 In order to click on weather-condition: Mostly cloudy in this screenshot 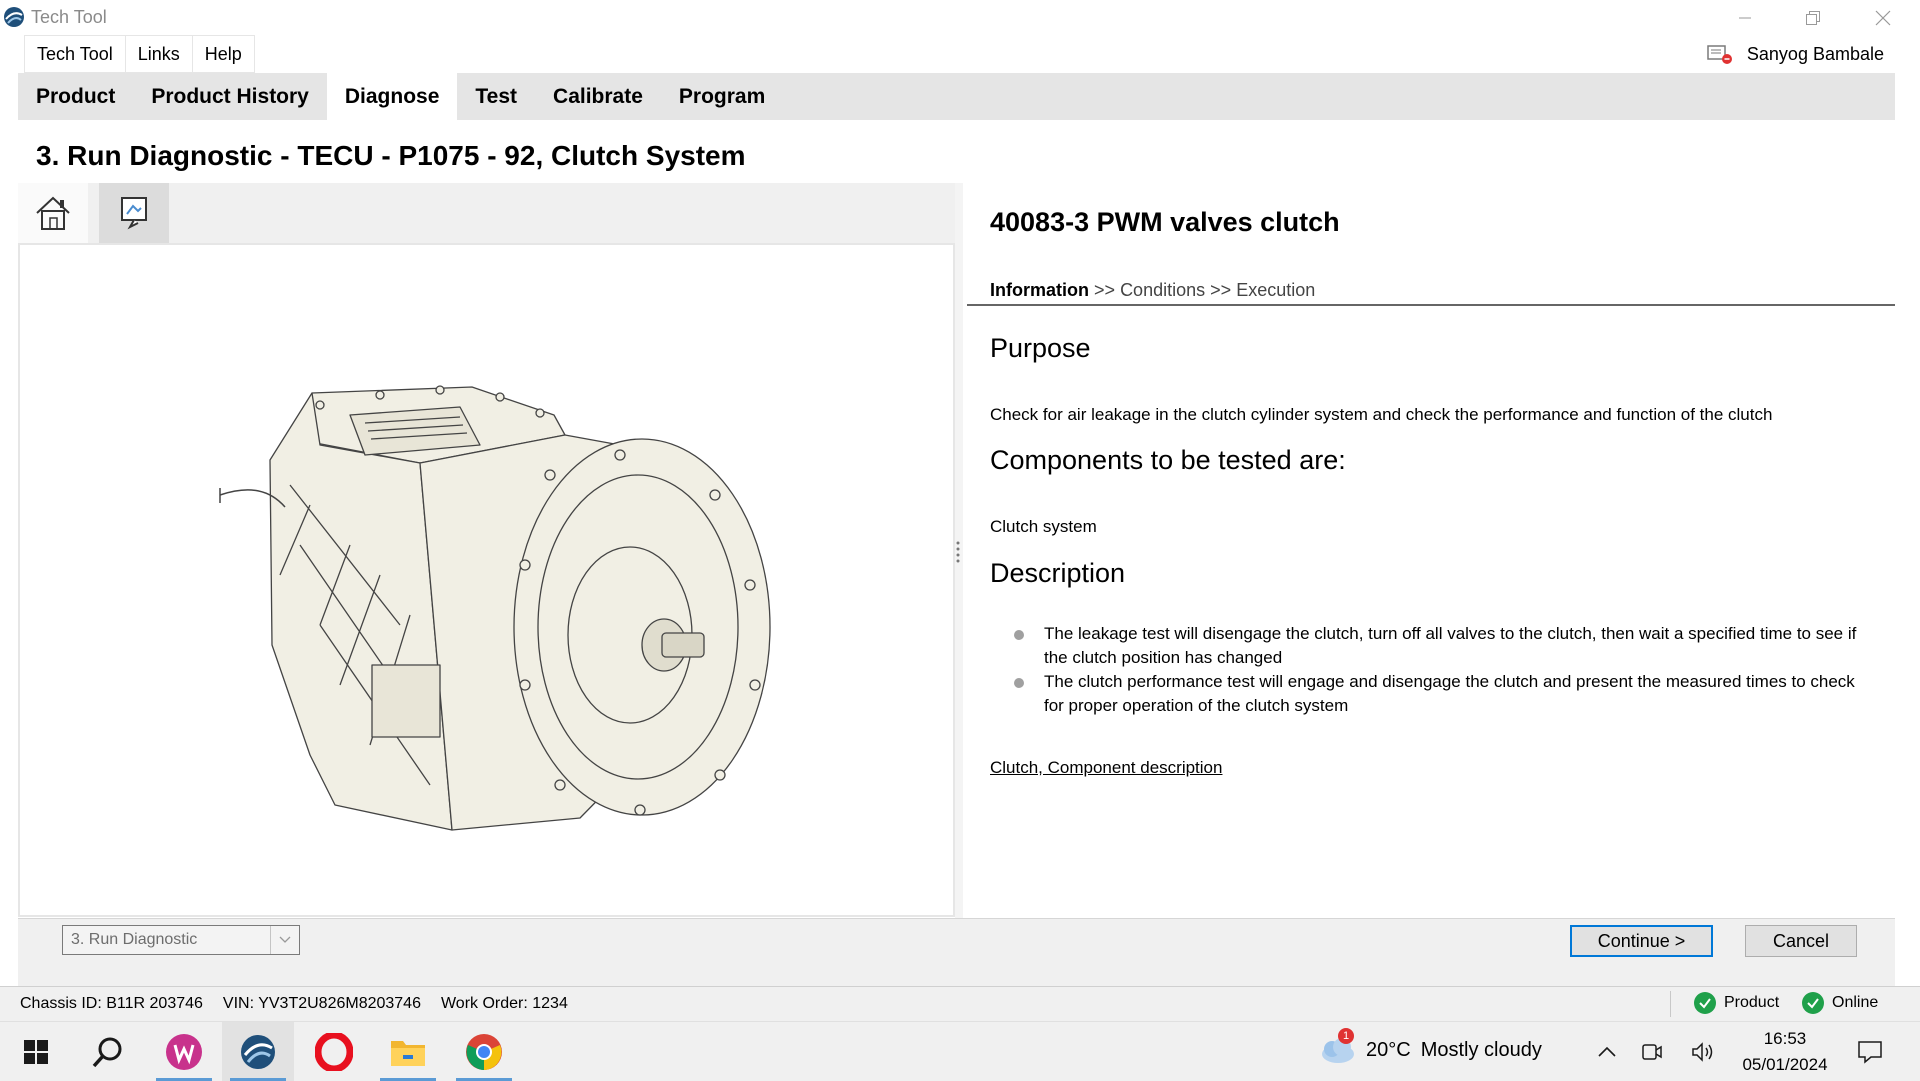, I will do `click(1481, 1049)`.